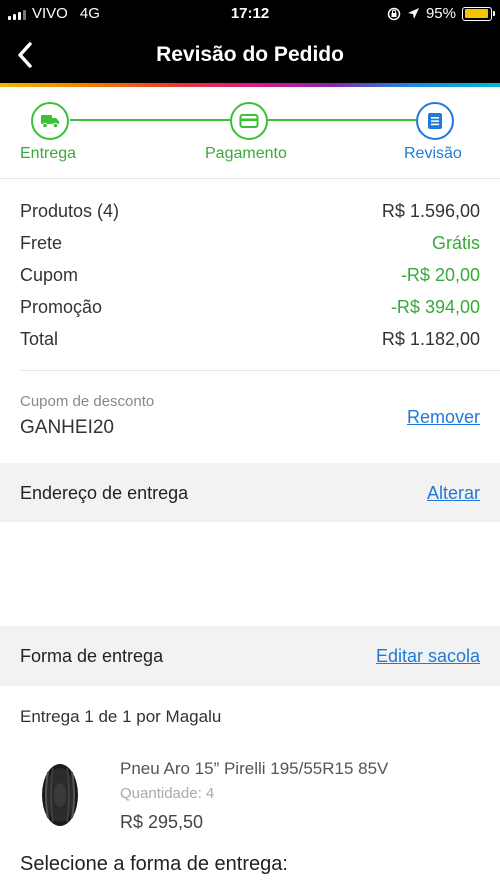  I want to click on truck-icon, so click(50, 122).